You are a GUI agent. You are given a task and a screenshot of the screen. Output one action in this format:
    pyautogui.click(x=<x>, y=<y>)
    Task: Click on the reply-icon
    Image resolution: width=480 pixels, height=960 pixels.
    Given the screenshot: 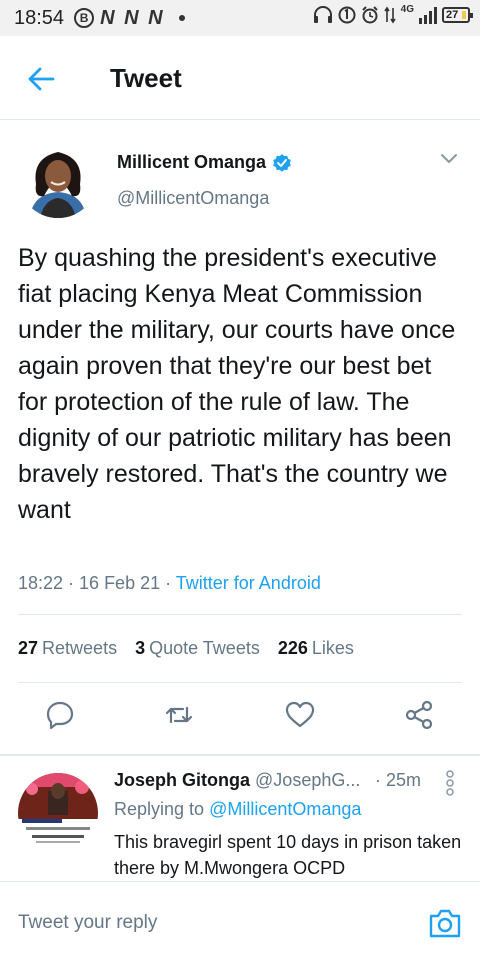 What is the action you would take?
    pyautogui.click(x=60, y=715)
    